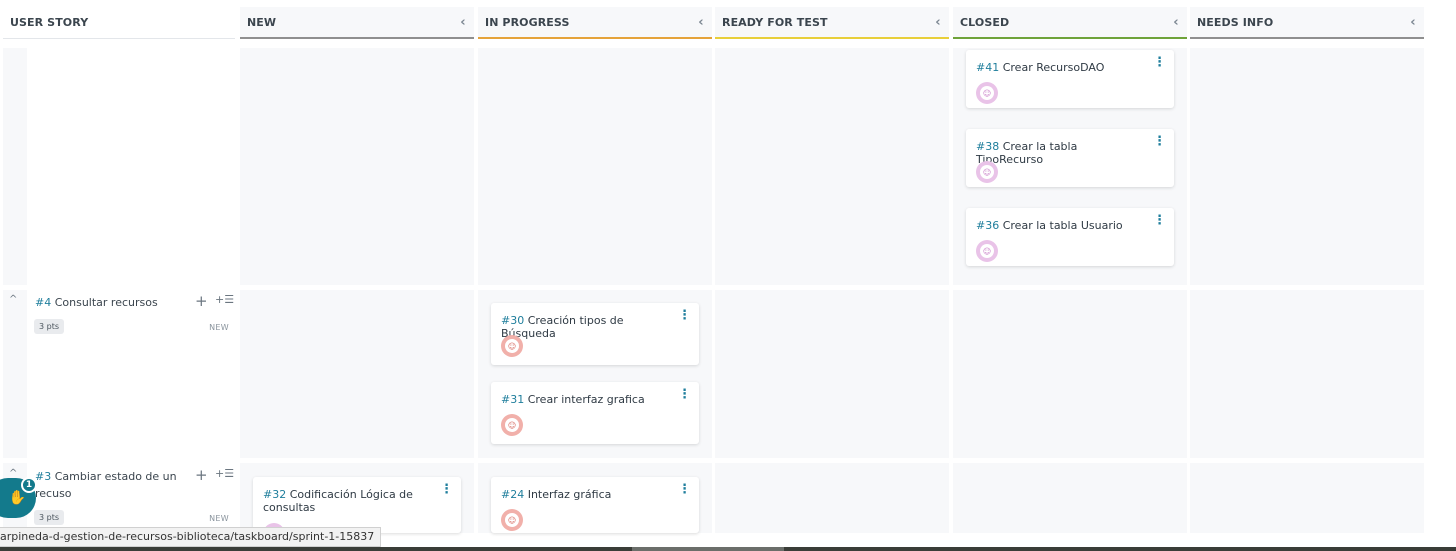  What do you see at coordinates (357, 23) in the screenshot?
I see `column-header-new: NEW ‹` at bounding box center [357, 23].